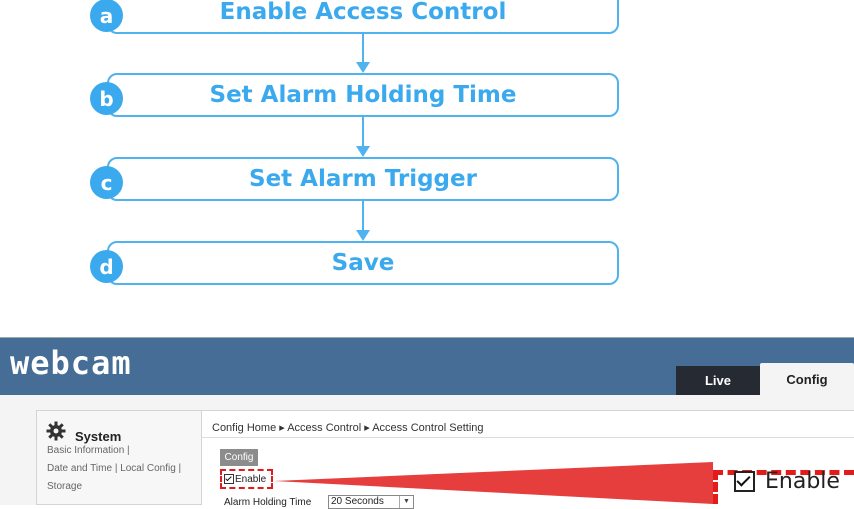 The width and height of the screenshot is (854, 509). What do you see at coordinates (493, 483) in the screenshot?
I see `callout-wedge` at bounding box center [493, 483].